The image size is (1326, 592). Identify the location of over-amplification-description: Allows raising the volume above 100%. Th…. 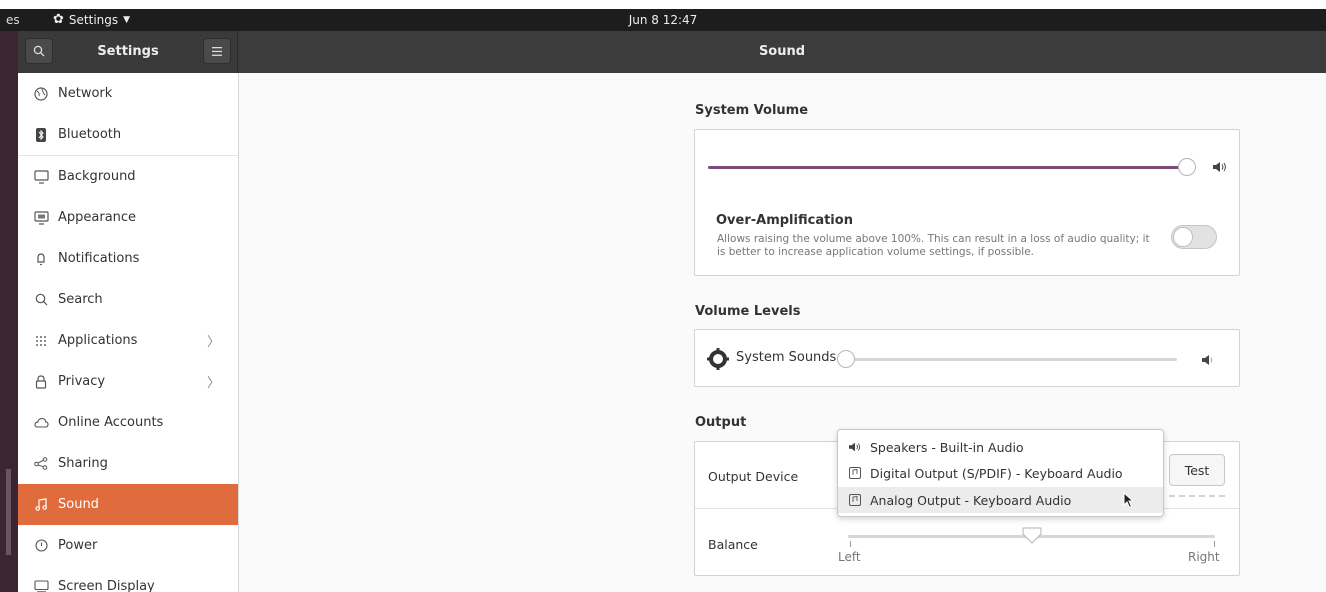
(947, 246).